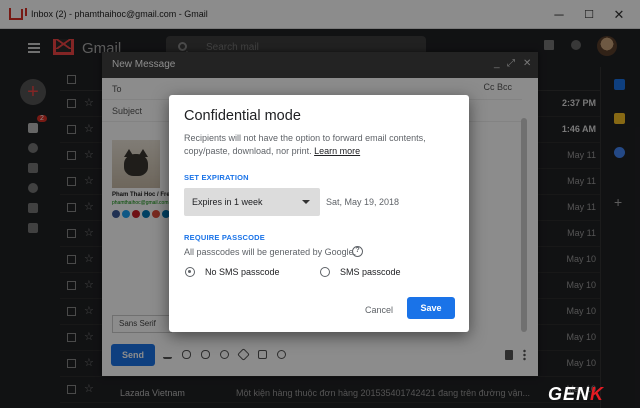 The image size is (640, 408). I want to click on compose-scrollbar, so click(524, 225).